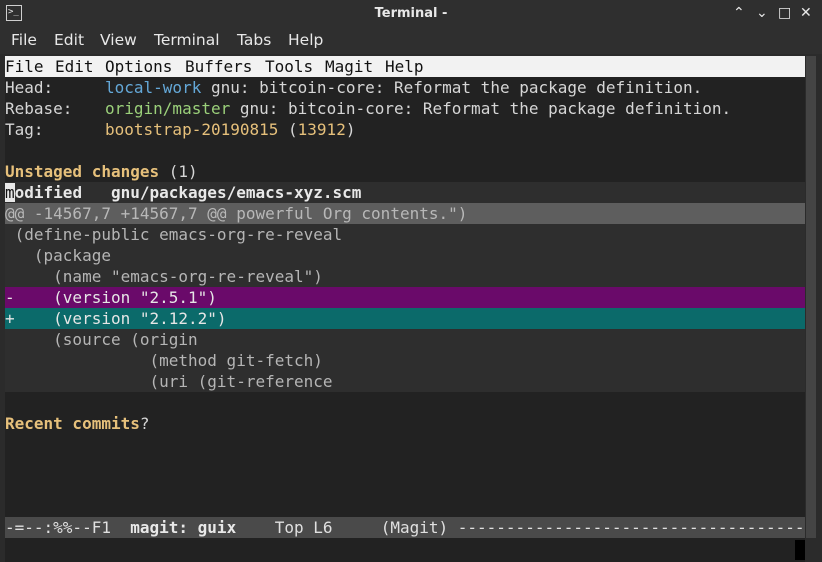 The width and height of the screenshot is (822, 562). Describe the element at coordinates (29, 87) in the screenshot. I see `head-label: Head:` at that location.